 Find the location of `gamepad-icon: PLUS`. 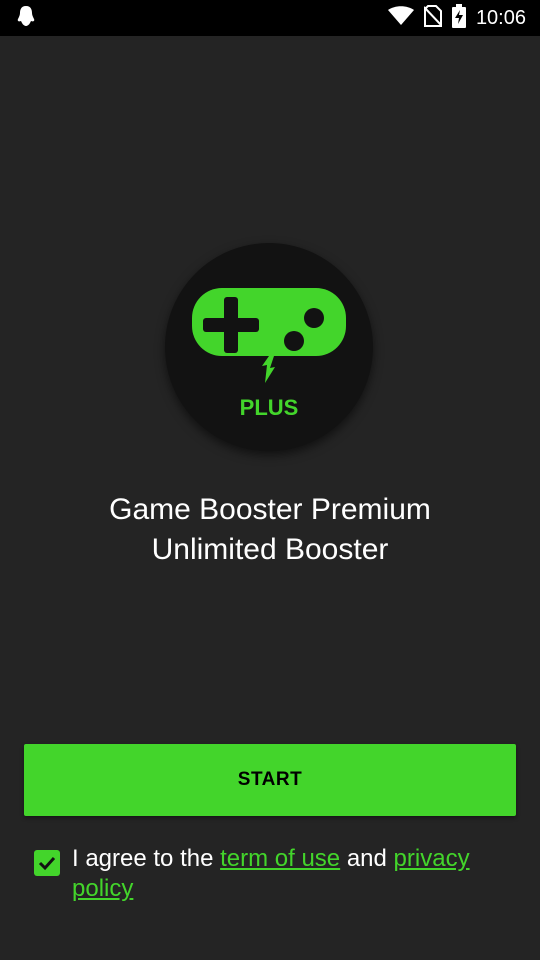

gamepad-icon: PLUS is located at coordinates (269, 354).